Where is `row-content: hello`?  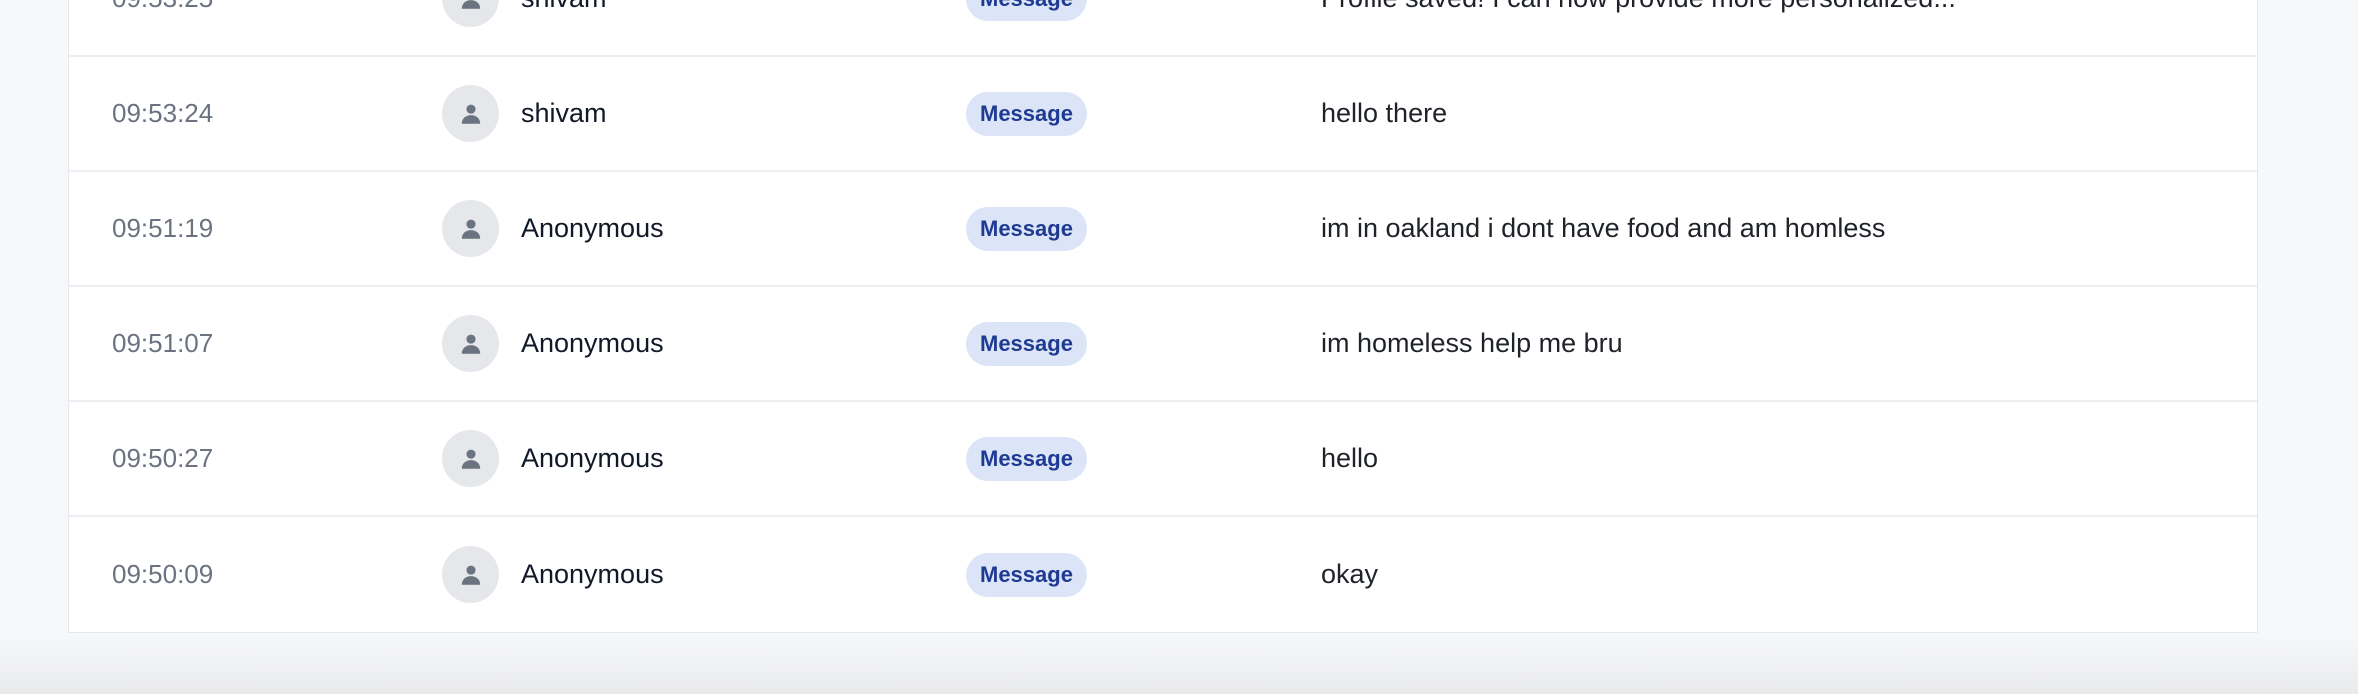 row-content: hello is located at coordinates (1350, 458).